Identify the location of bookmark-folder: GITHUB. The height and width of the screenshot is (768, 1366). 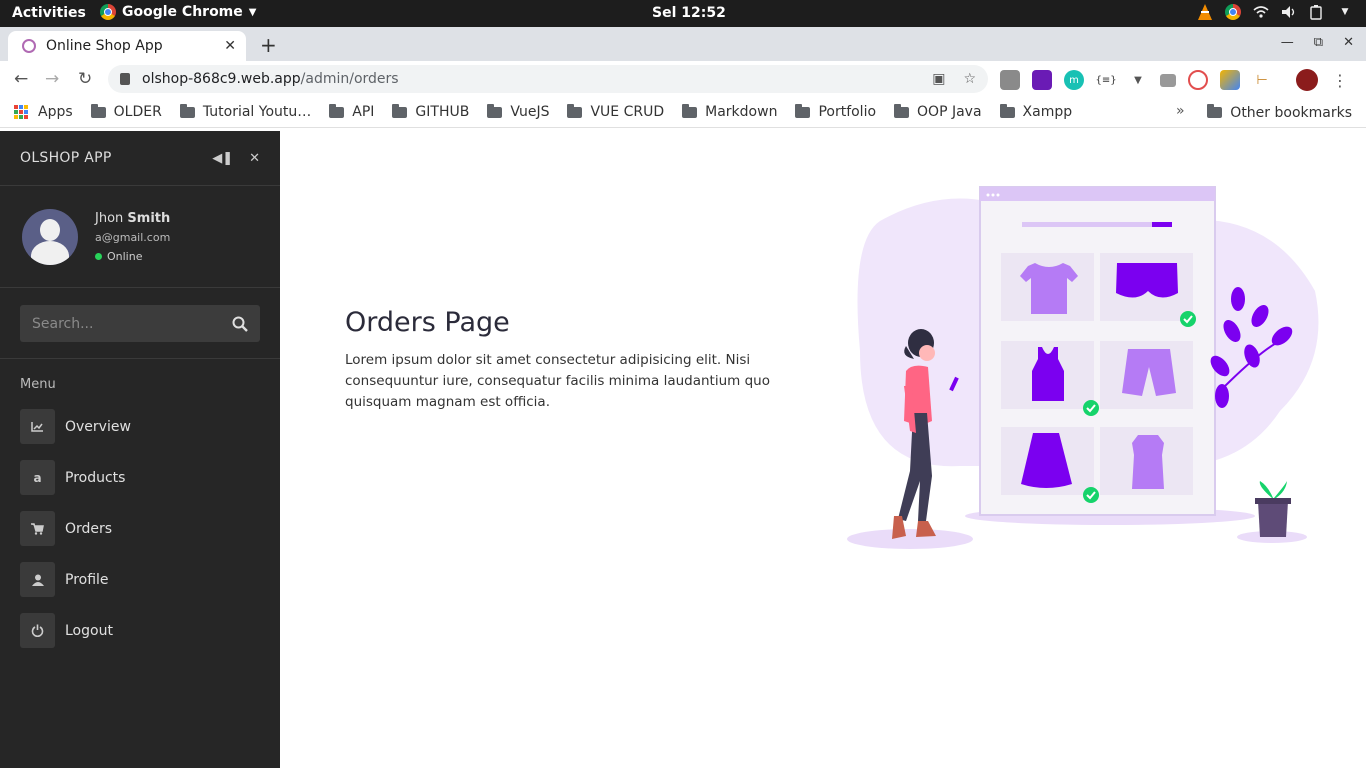
(431, 111).